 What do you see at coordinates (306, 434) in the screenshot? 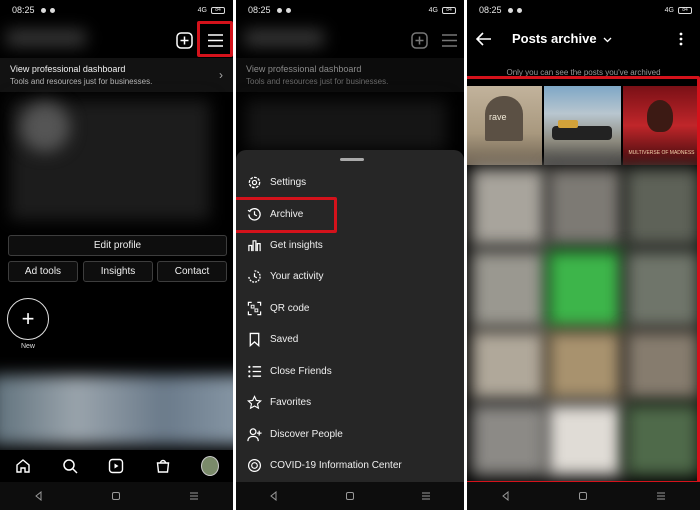
I see `menu-item-label: Discover People` at bounding box center [306, 434].